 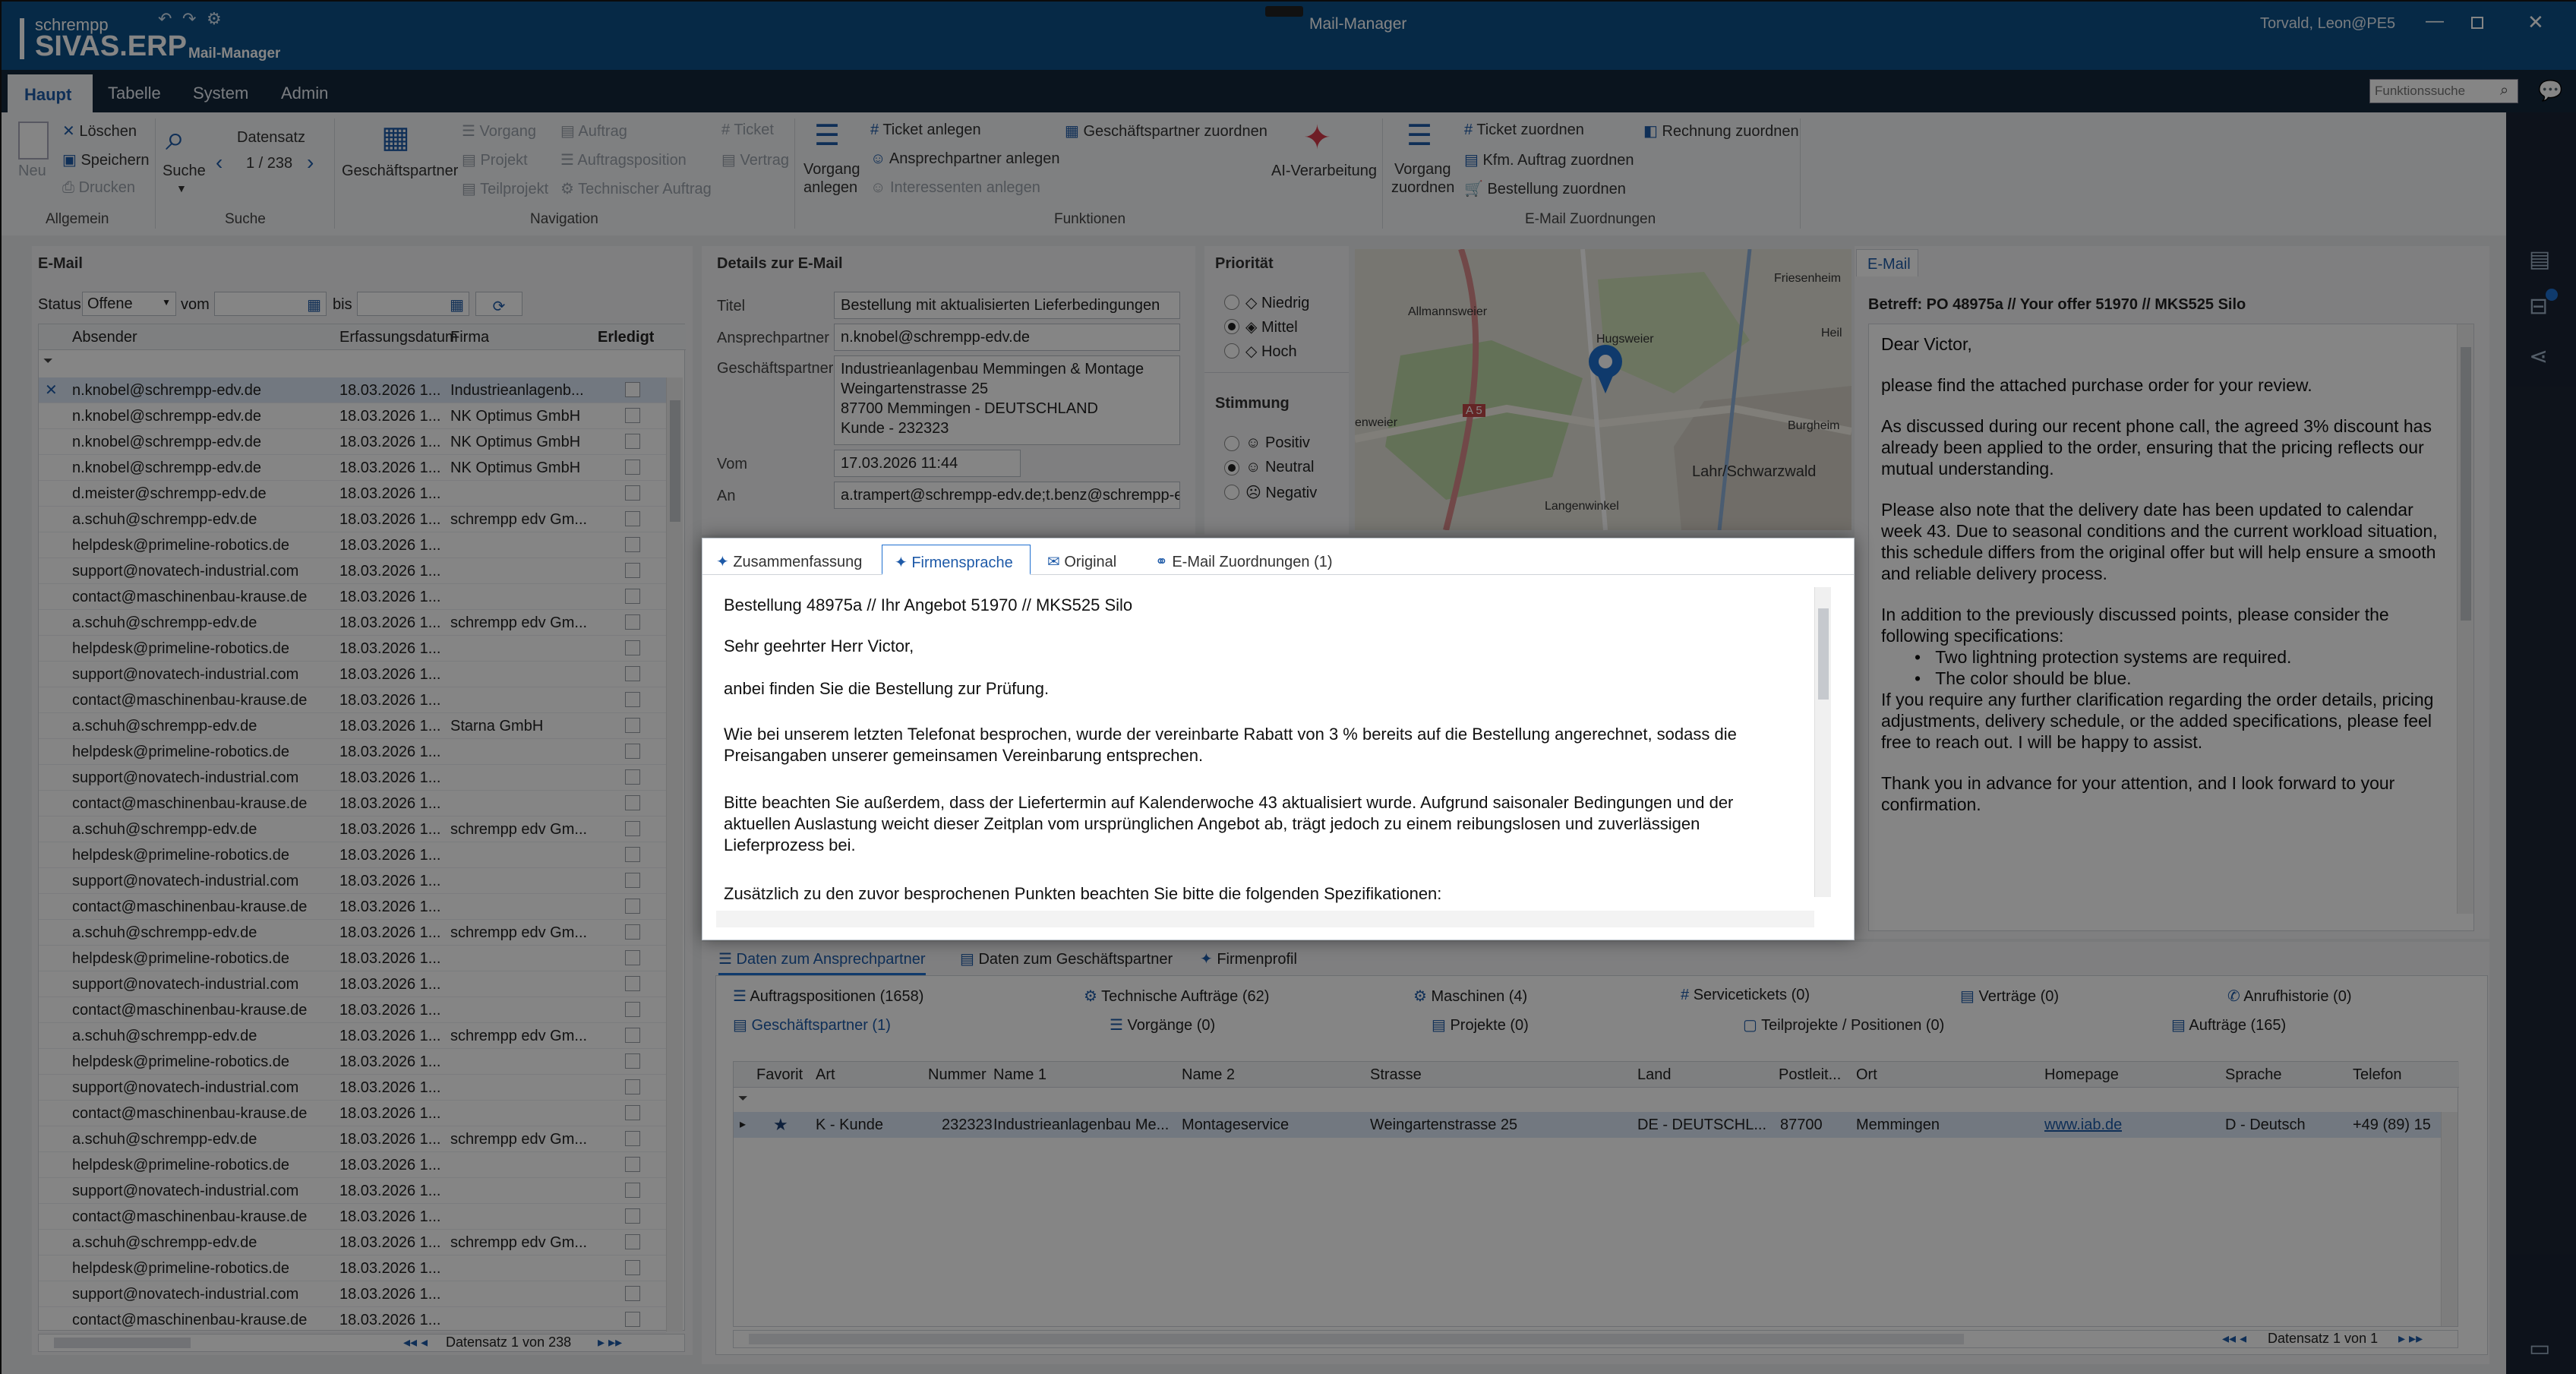 What do you see at coordinates (1054, 562) in the screenshot?
I see `mail-icon: ✉` at bounding box center [1054, 562].